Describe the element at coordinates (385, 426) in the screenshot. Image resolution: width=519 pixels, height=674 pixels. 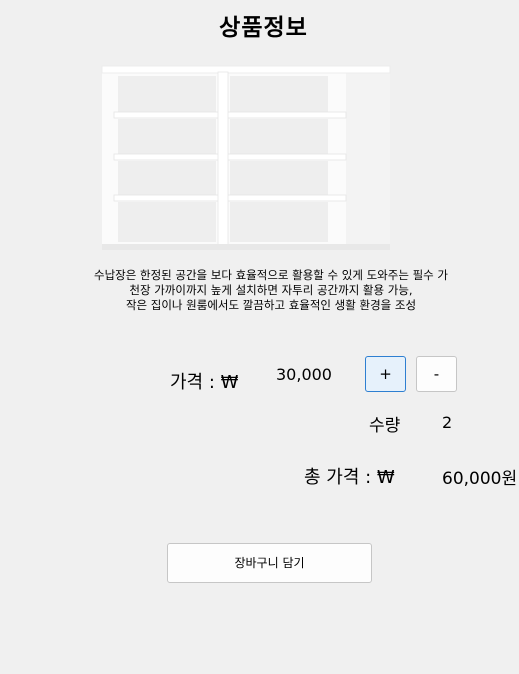
I see `quantity-label: 수량` at that location.